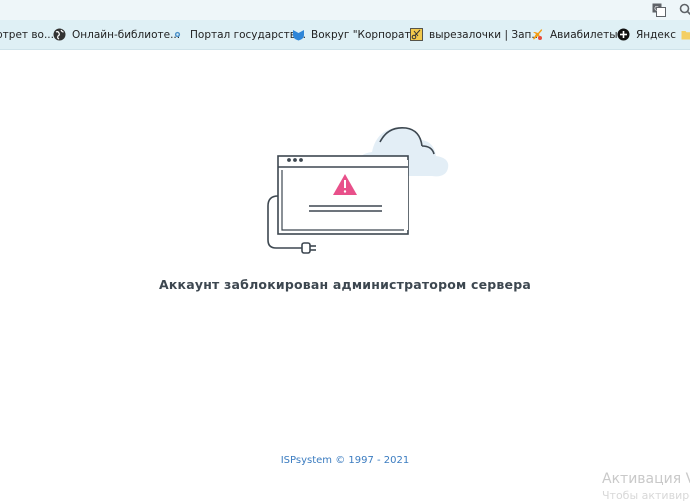 The image size is (690, 502). I want to click on browser-top-strip: G, so click(345, 10).